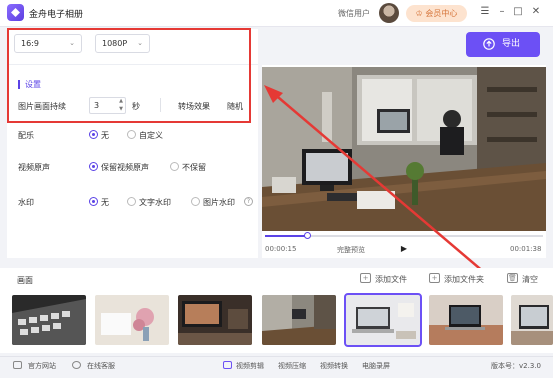  What do you see at coordinates (365, 278) in the screenshot?
I see `add-file-icon: +` at bounding box center [365, 278].